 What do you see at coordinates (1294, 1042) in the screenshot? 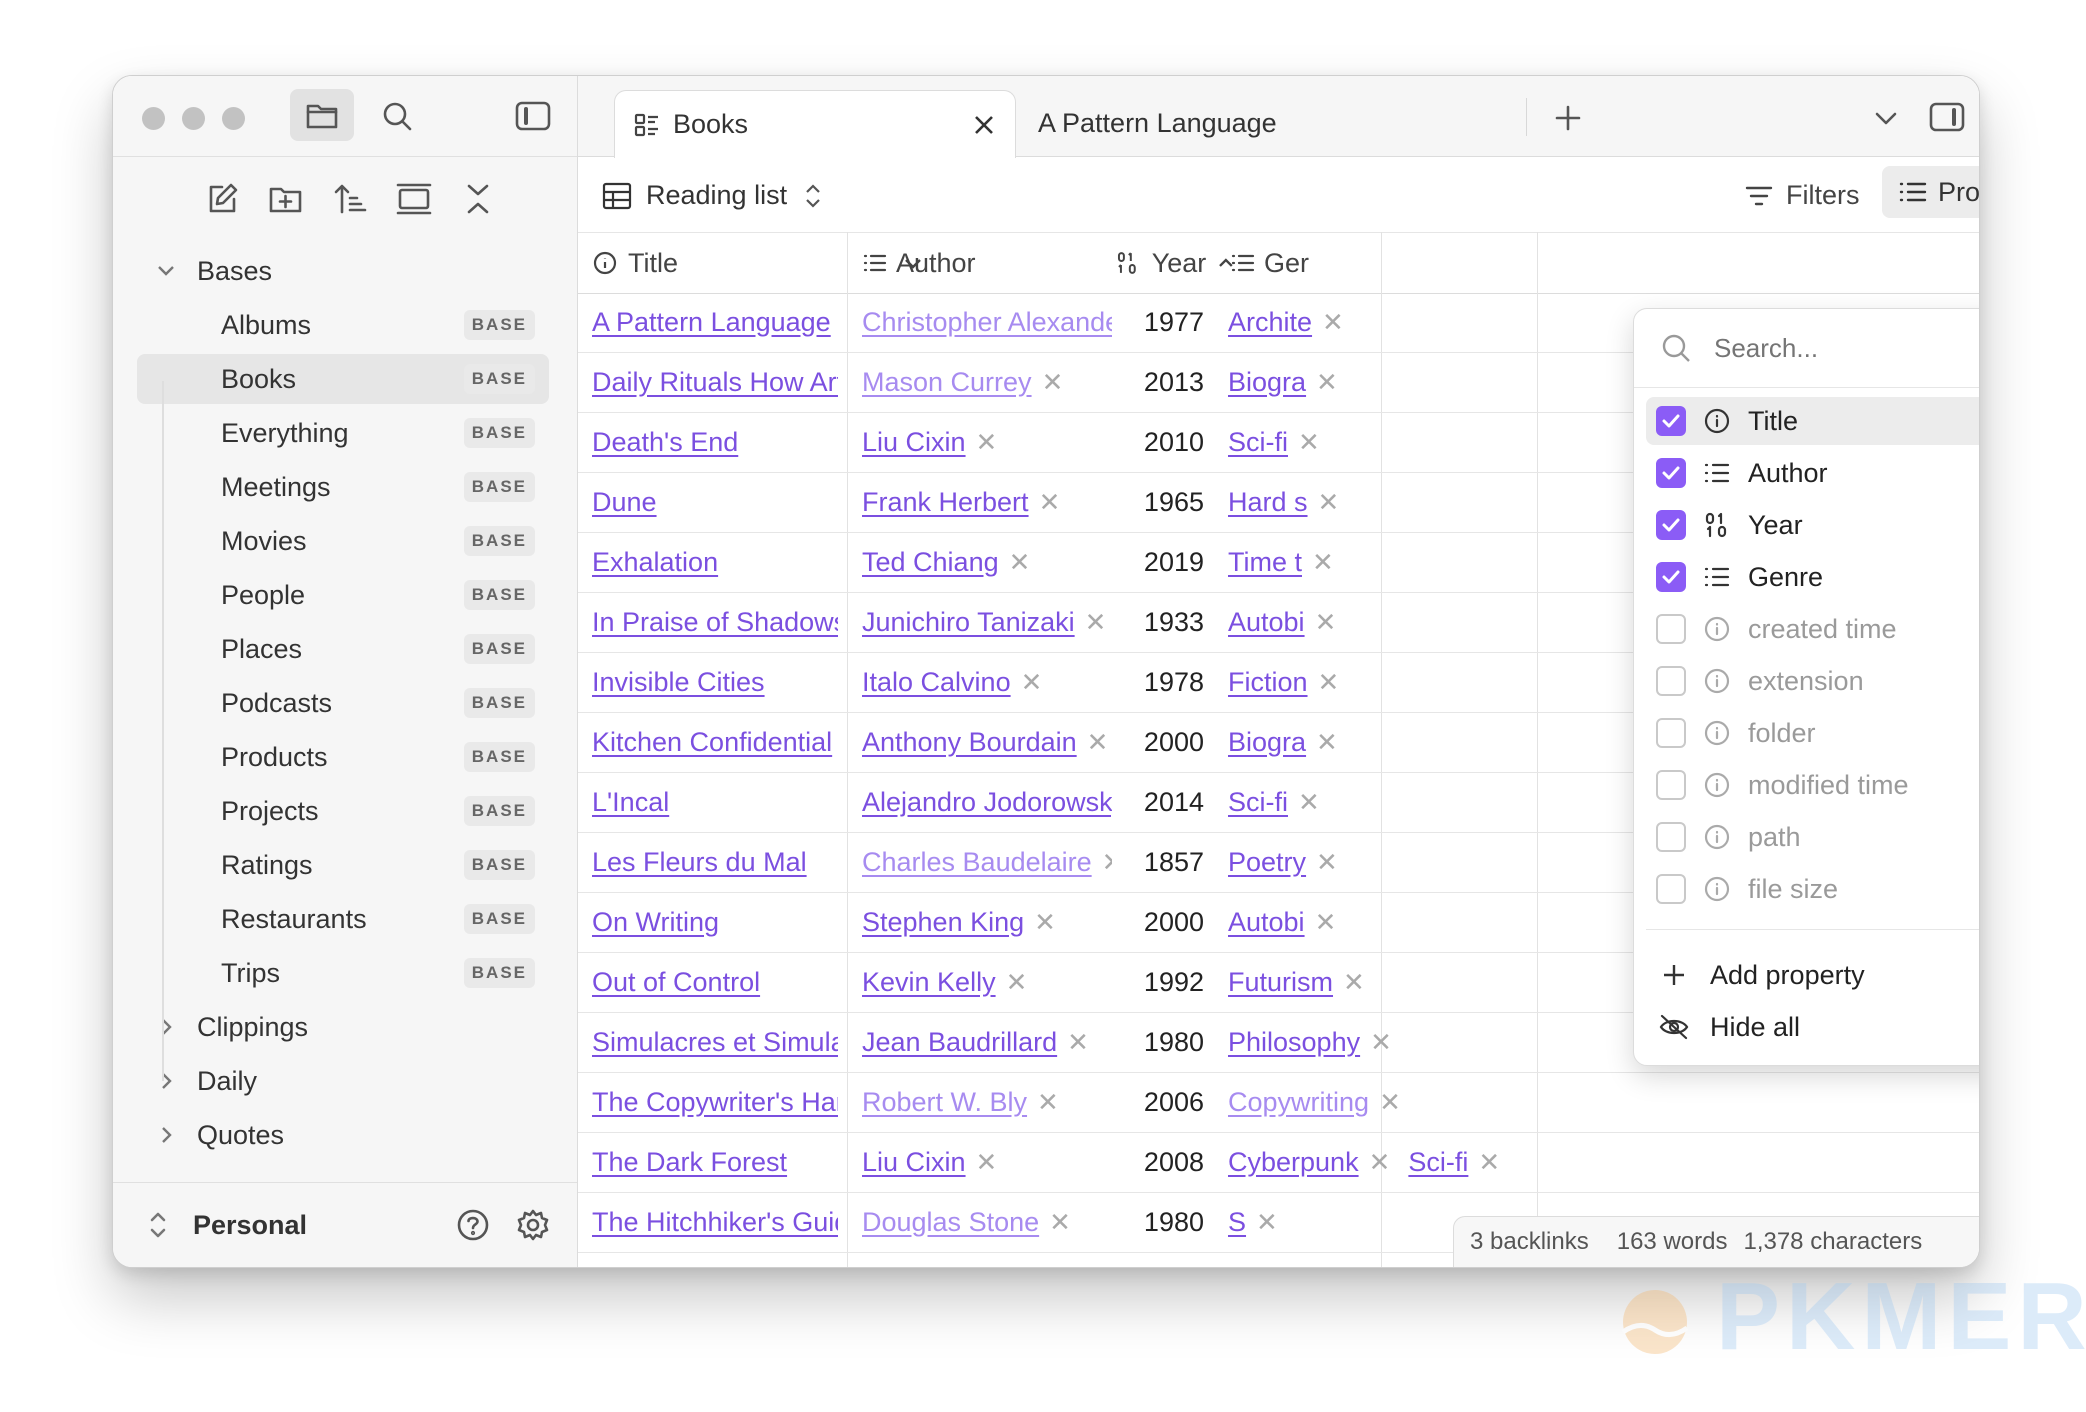
I see `genre-tag: Philosophy` at bounding box center [1294, 1042].